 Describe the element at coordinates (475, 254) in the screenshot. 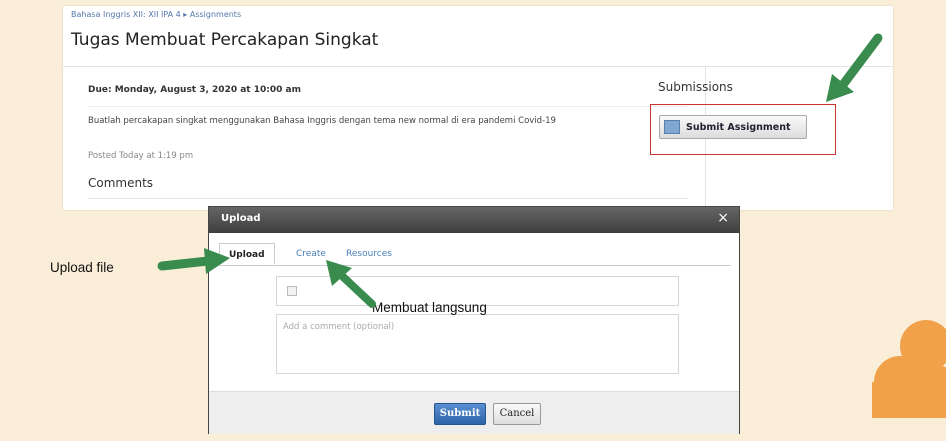

I see `tab-bar: Upload Create Resources` at that location.